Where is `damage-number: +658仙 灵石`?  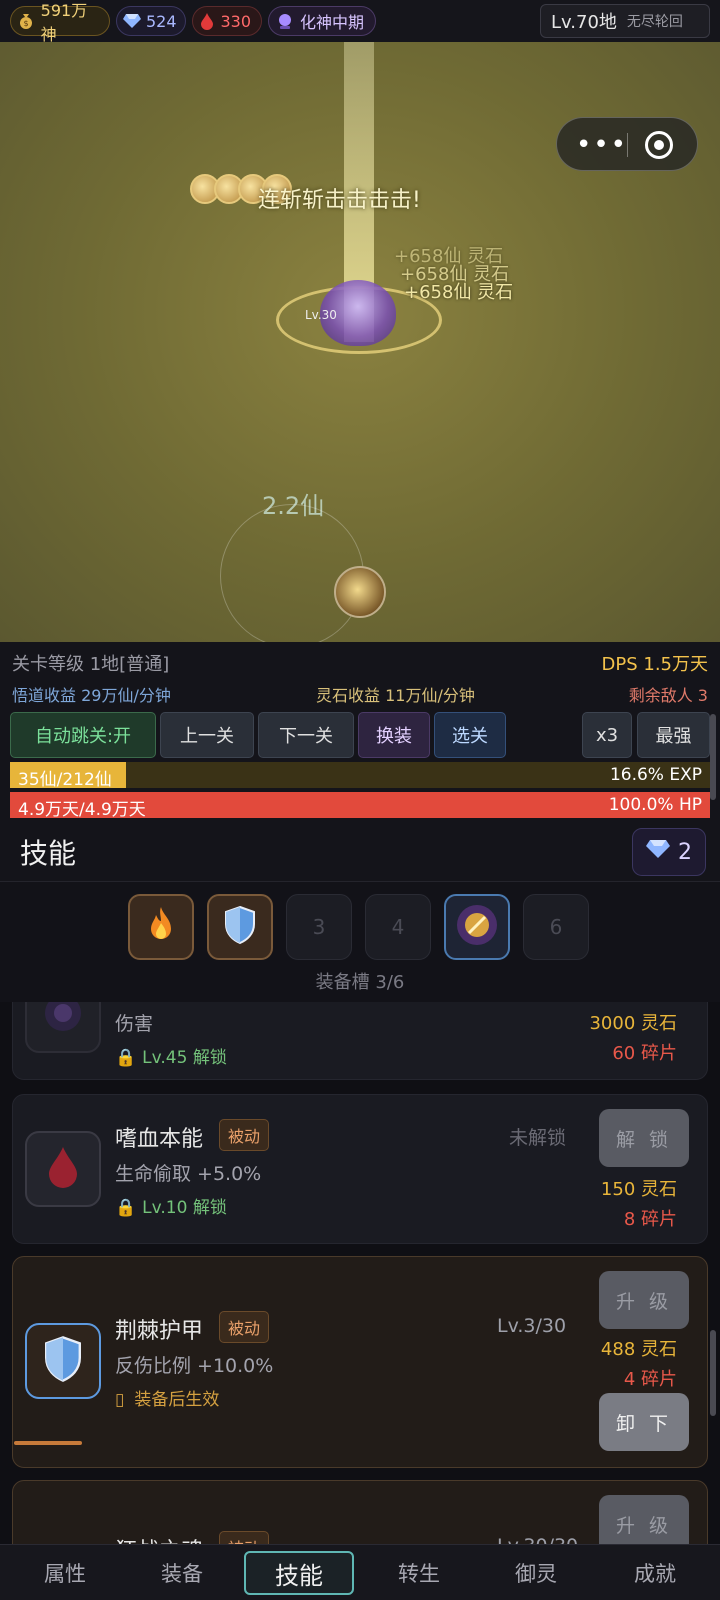 damage-number: +658仙 灵石 is located at coordinates (459, 292).